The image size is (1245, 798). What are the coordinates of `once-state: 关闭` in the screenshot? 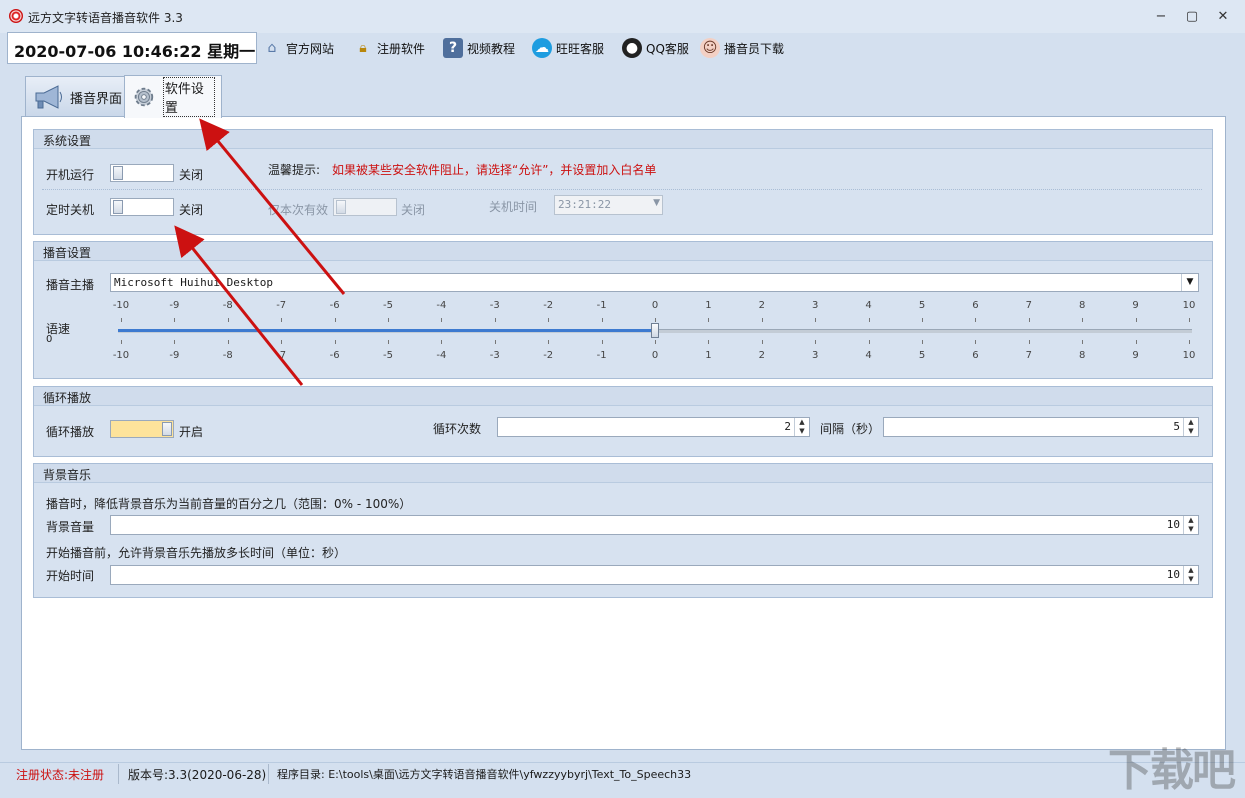 It's located at (413, 210).